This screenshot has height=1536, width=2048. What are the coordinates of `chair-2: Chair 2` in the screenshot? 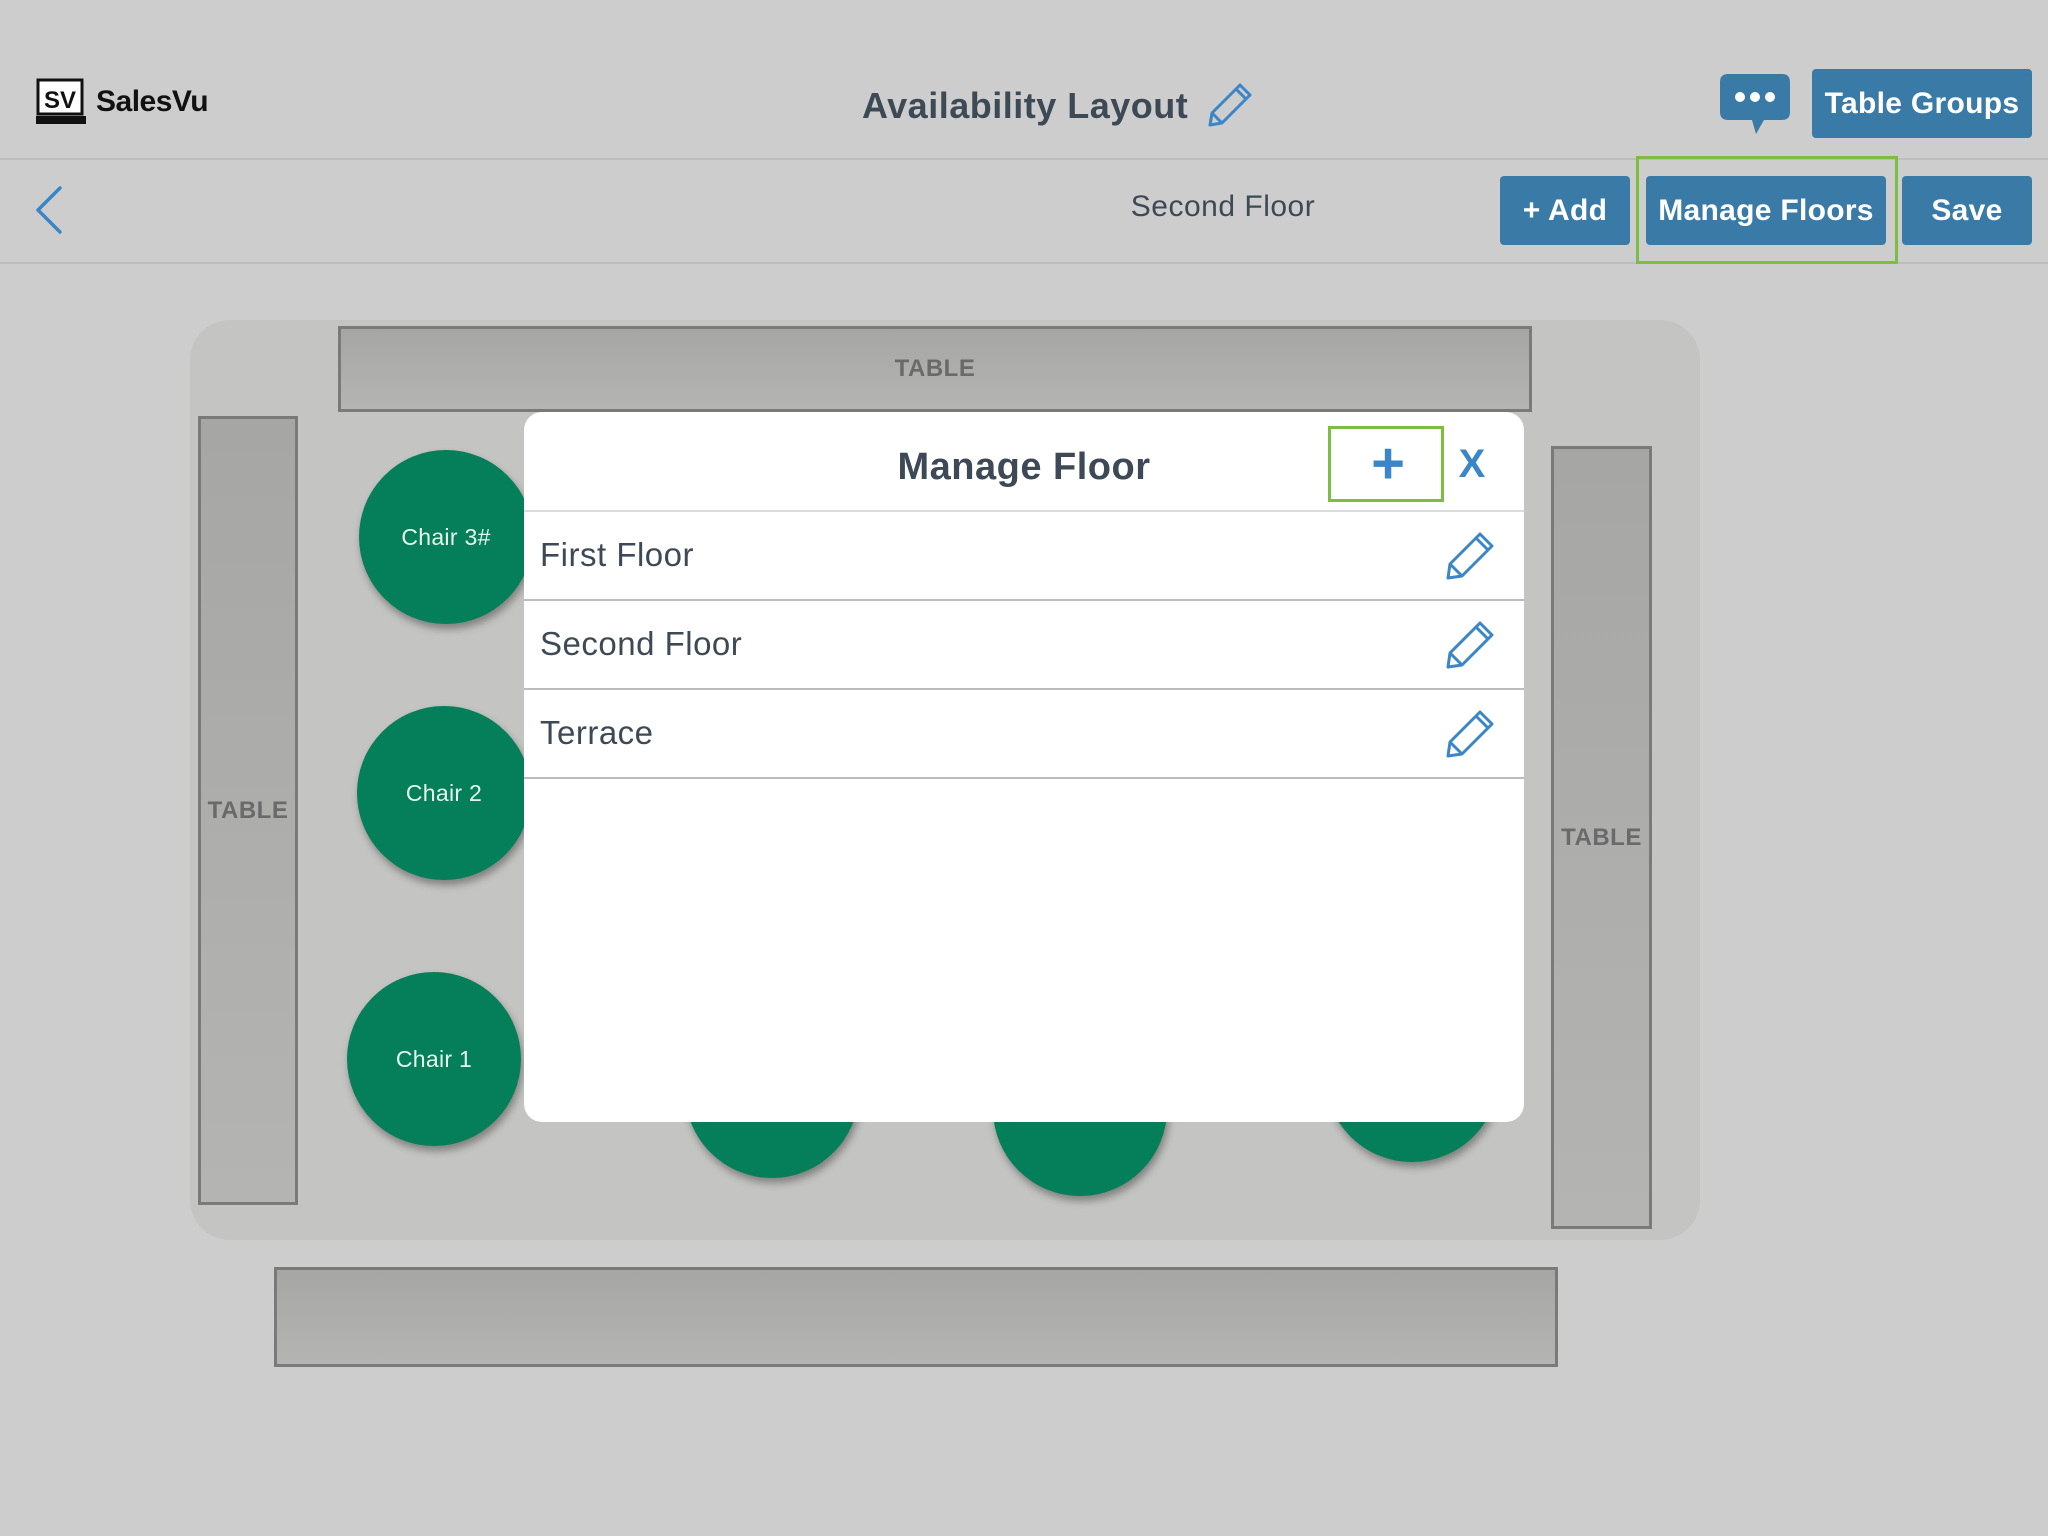 It's located at (444, 793).